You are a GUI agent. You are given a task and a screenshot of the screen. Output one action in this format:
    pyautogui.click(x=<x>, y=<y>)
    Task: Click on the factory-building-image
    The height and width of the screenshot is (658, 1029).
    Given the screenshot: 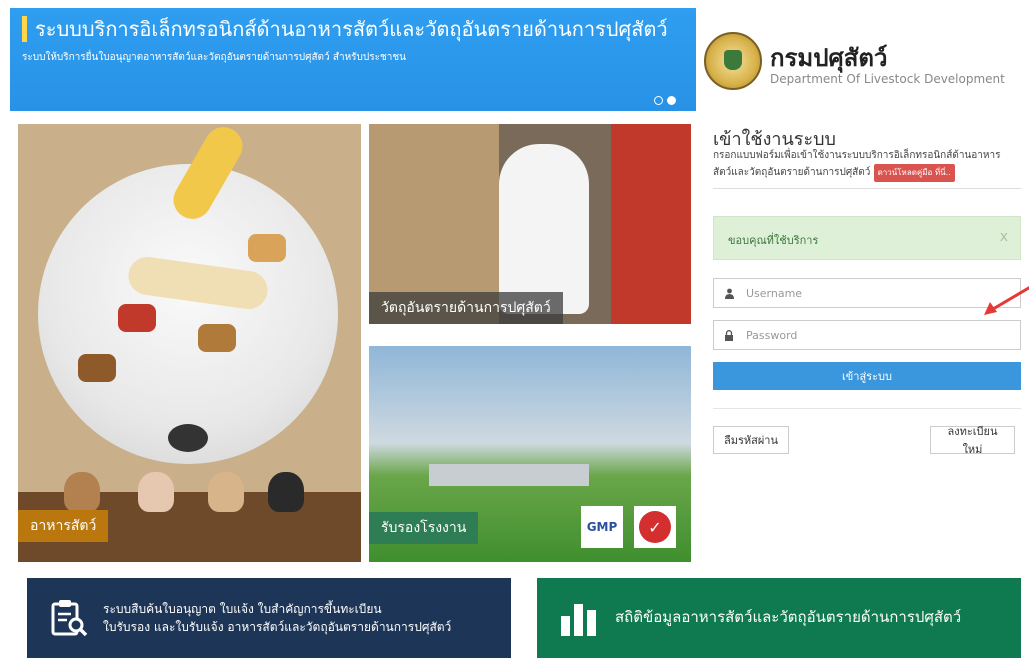 What is the action you would take?
    pyautogui.click(x=509, y=475)
    